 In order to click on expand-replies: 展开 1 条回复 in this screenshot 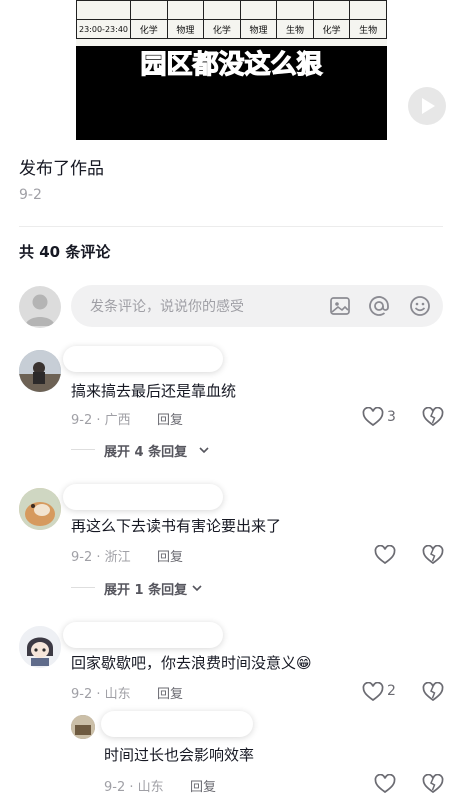, I will do `click(145, 588)`.